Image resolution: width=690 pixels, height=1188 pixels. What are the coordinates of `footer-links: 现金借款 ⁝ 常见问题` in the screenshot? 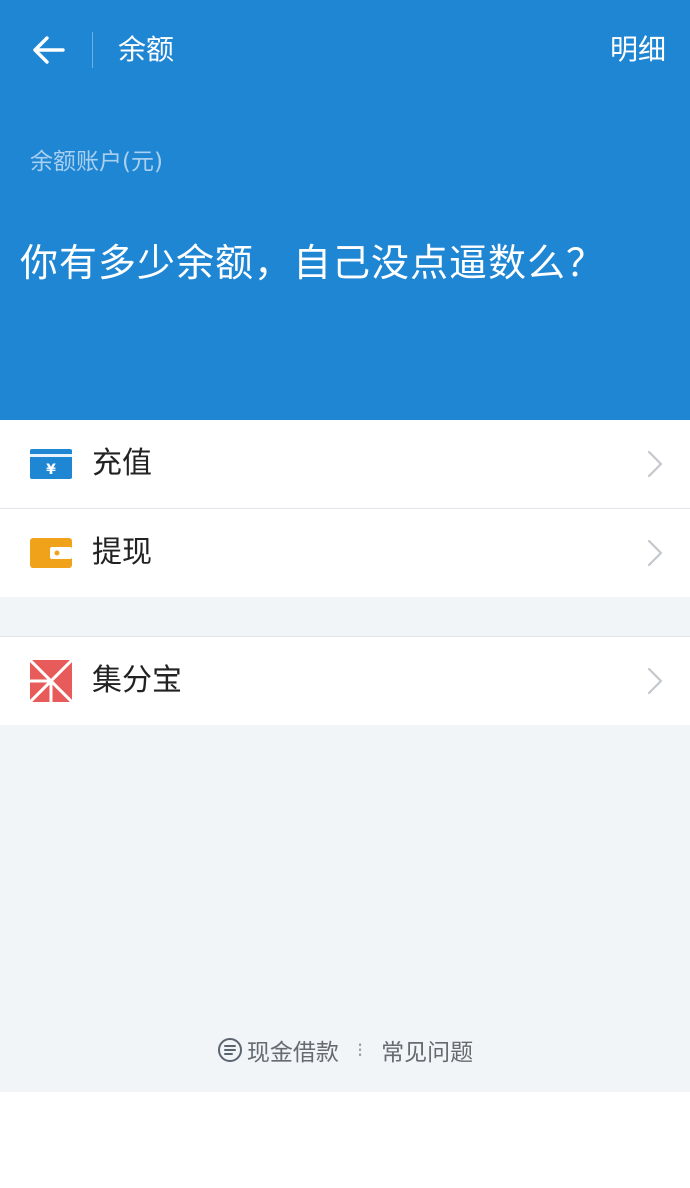 It's located at (345, 1050).